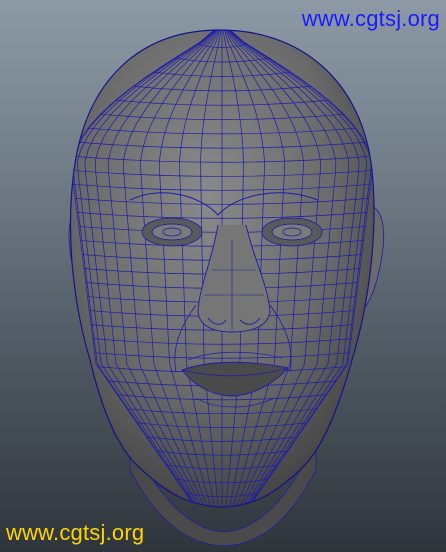  I want to click on right-eye, so click(292, 232).